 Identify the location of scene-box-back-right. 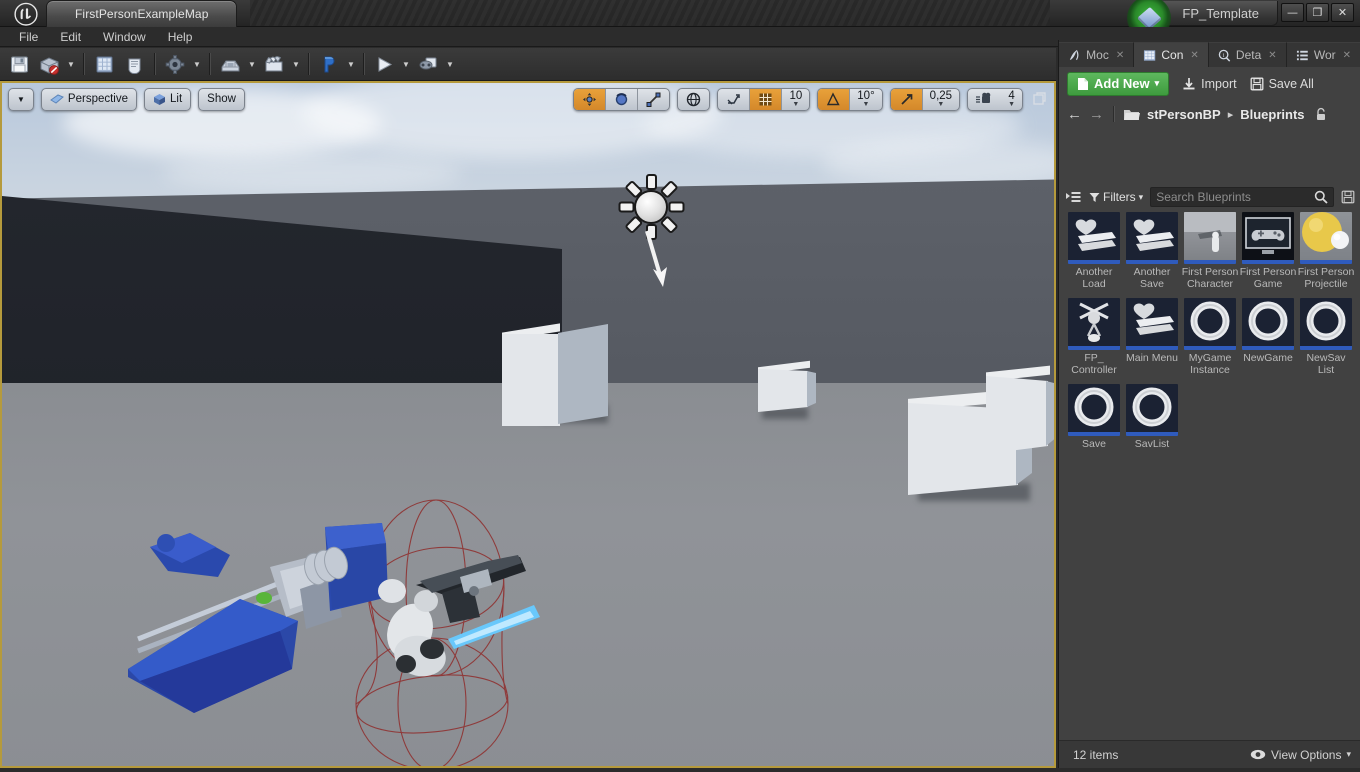
(1018, 410).